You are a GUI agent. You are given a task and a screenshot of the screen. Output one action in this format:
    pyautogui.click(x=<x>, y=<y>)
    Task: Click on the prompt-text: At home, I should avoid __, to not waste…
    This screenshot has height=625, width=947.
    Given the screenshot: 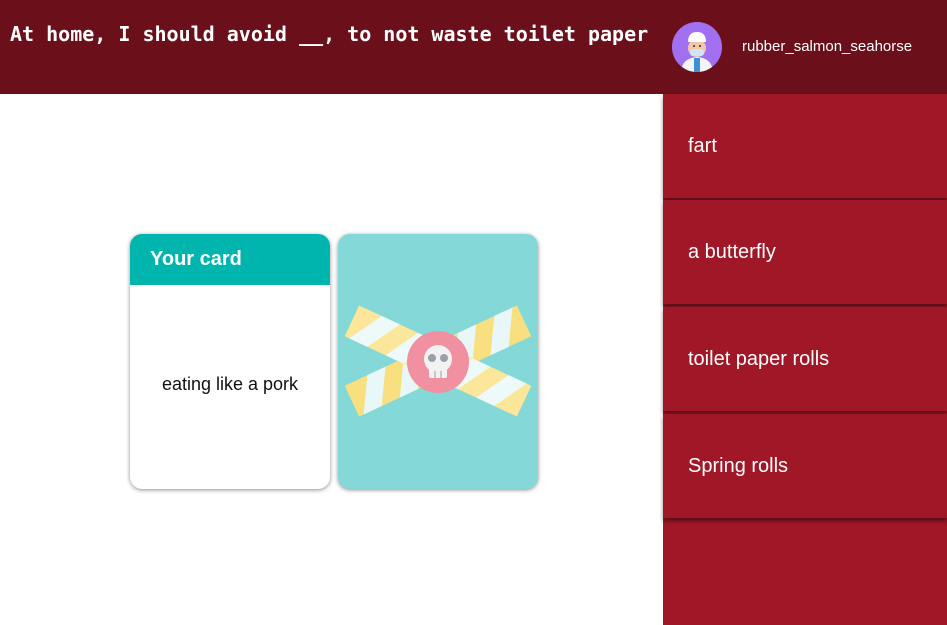 What is the action you would take?
    pyautogui.click(x=329, y=34)
    